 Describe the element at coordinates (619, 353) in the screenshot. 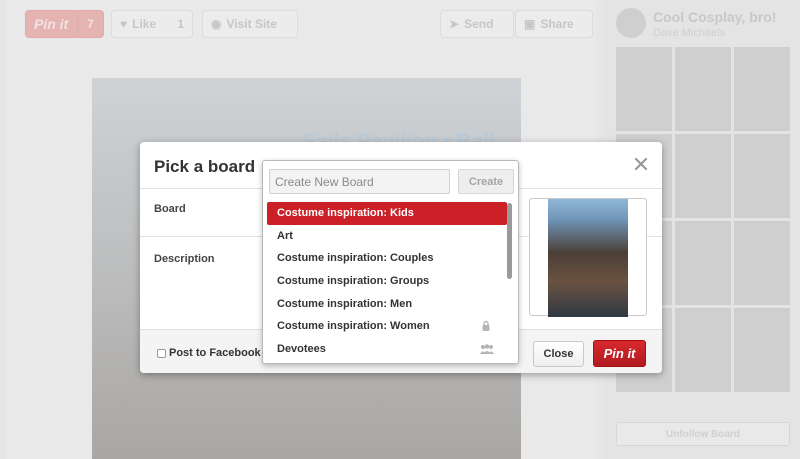

I see `pin-it-submit-button: Pin it` at that location.